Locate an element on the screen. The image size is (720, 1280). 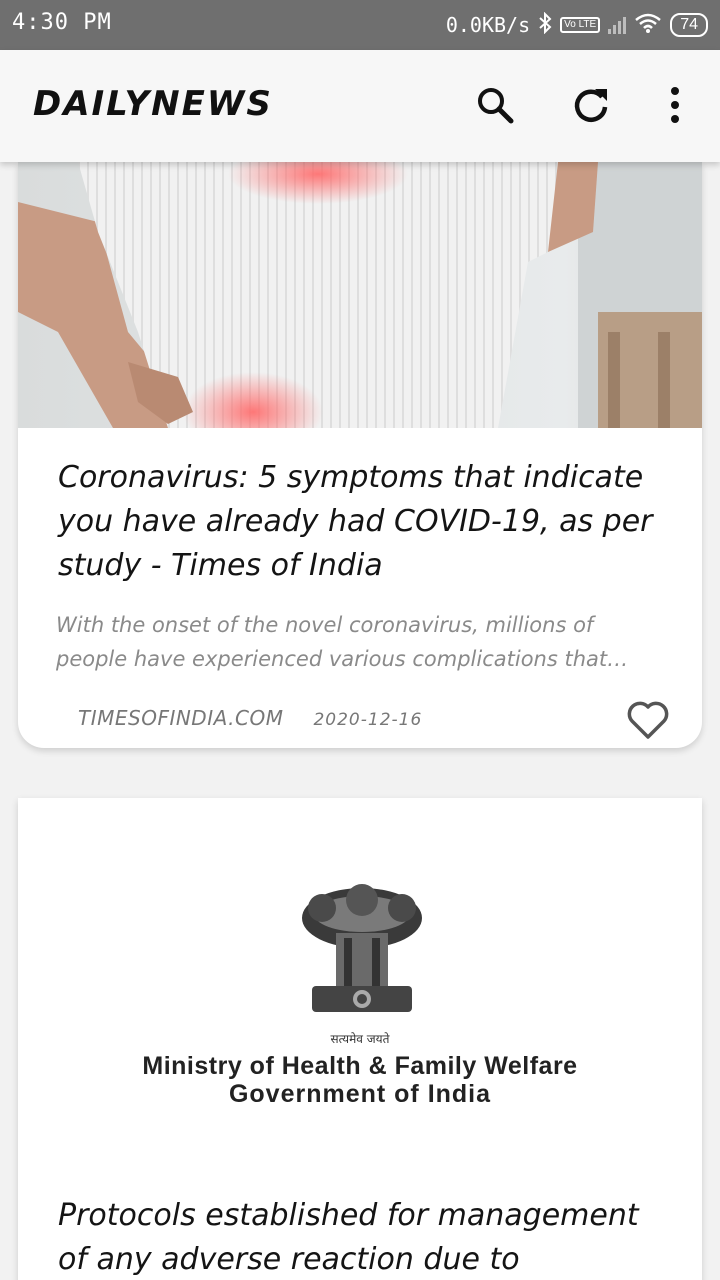
battery-level: 74 is located at coordinates (689, 24).